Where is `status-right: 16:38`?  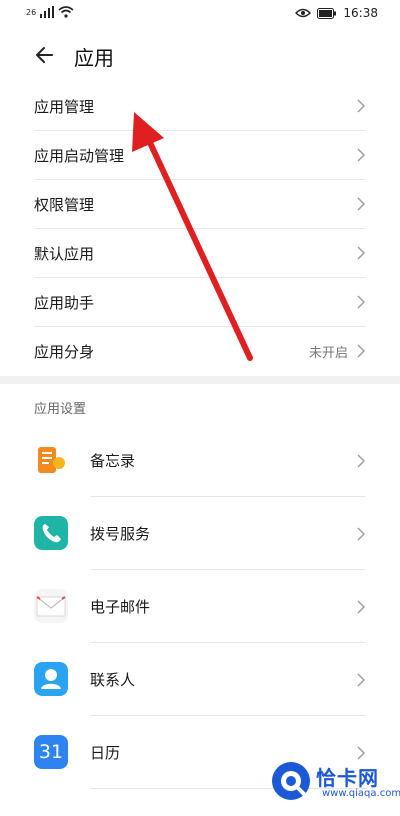 status-right: 16:38 is located at coordinates (336, 13).